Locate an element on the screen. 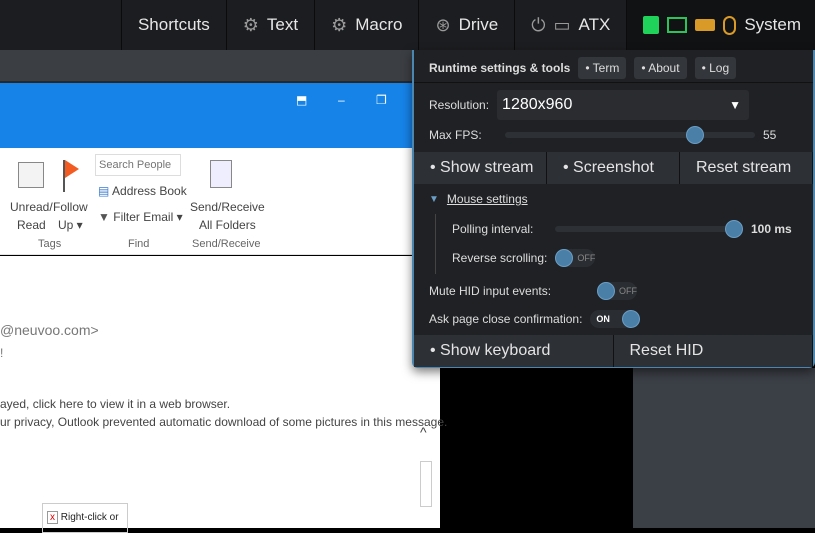  outlook-titlebar: ⬒ – ❐ is located at coordinates (220, 115).